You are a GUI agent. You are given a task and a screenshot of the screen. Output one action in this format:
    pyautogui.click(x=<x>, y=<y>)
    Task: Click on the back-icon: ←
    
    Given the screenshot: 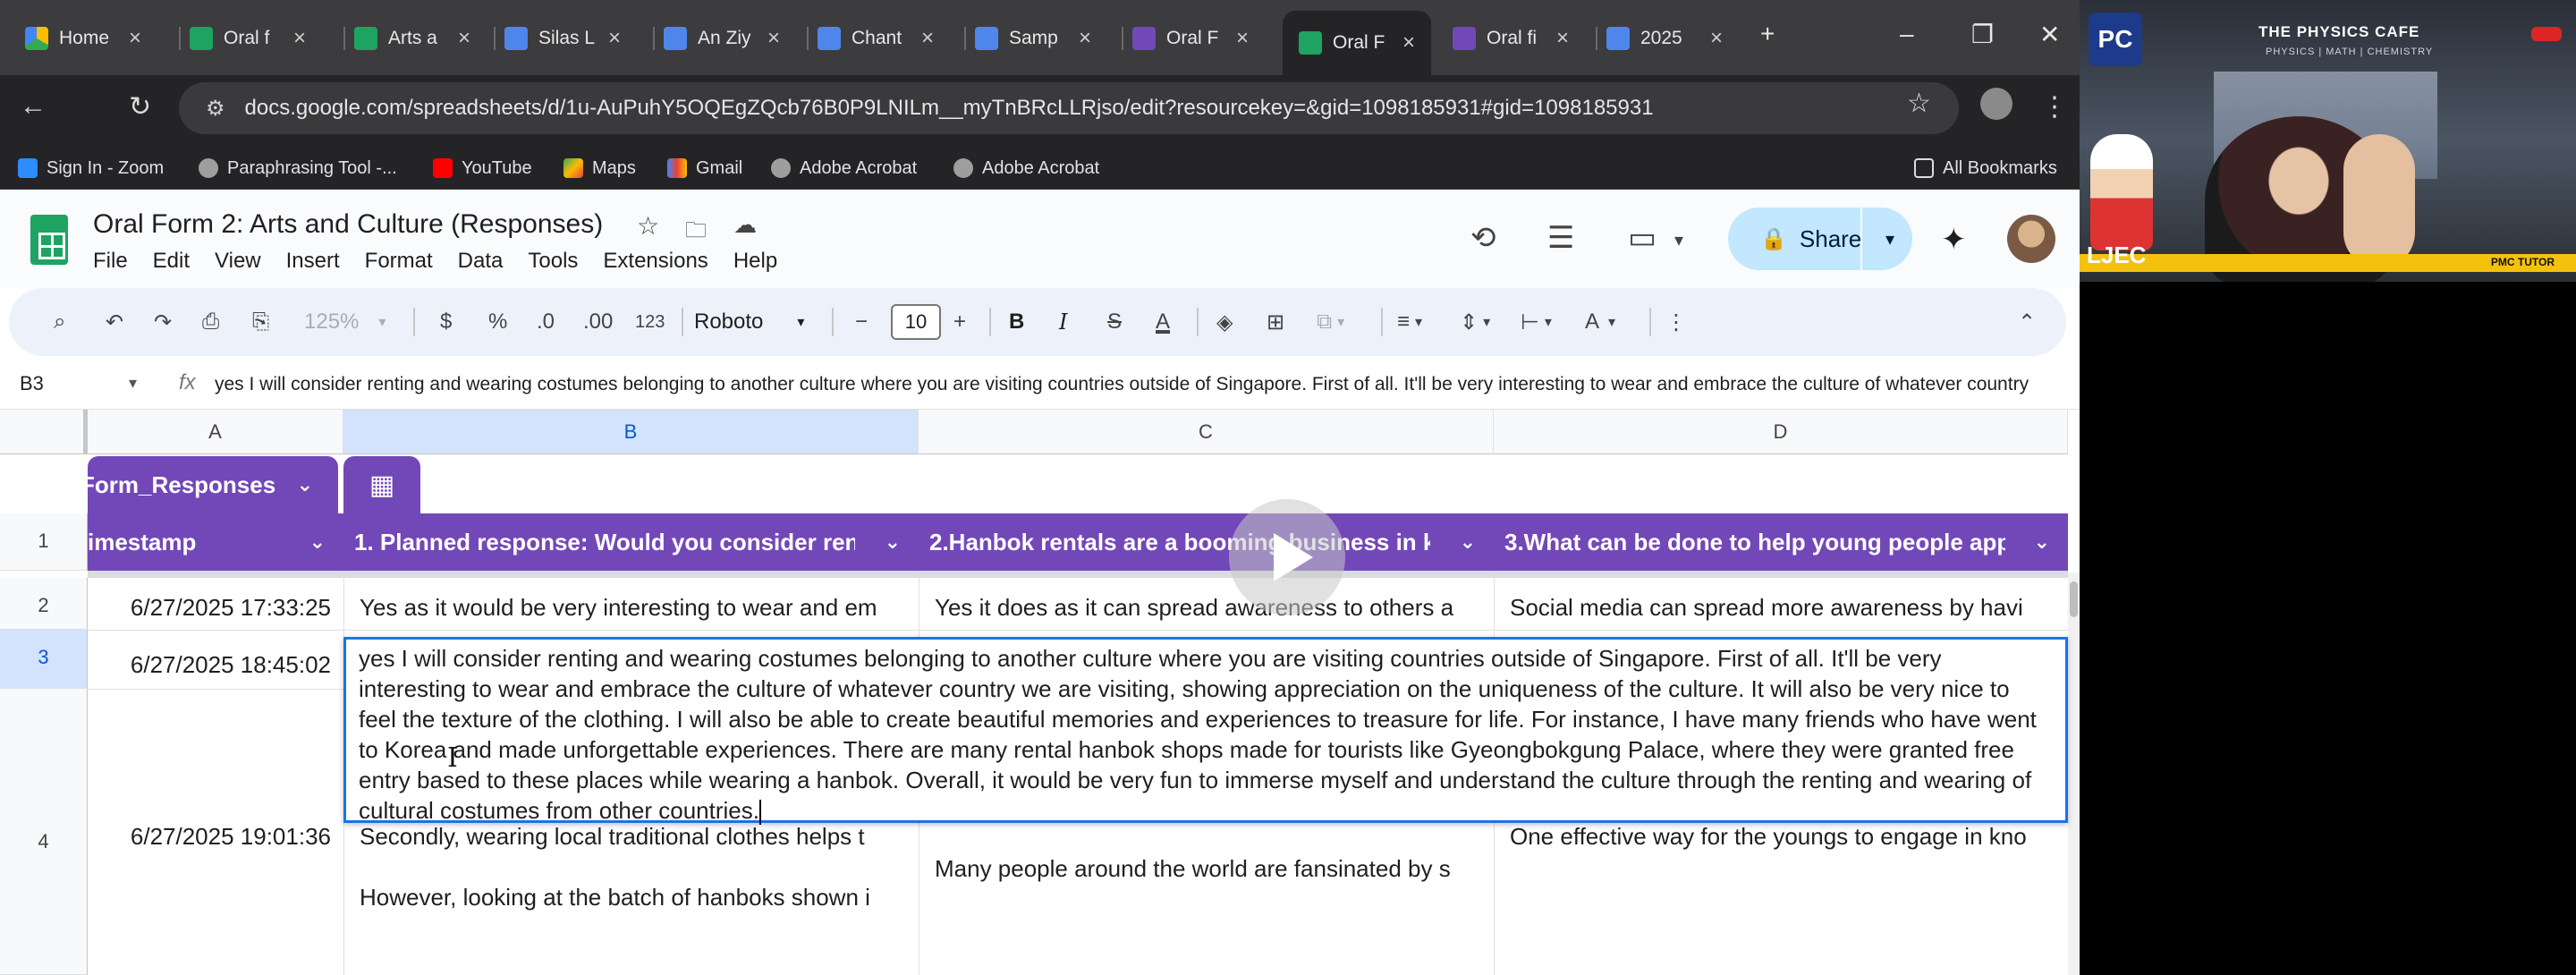 What is the action you would take?
    pyautogui.click(x=33, y=106)
    